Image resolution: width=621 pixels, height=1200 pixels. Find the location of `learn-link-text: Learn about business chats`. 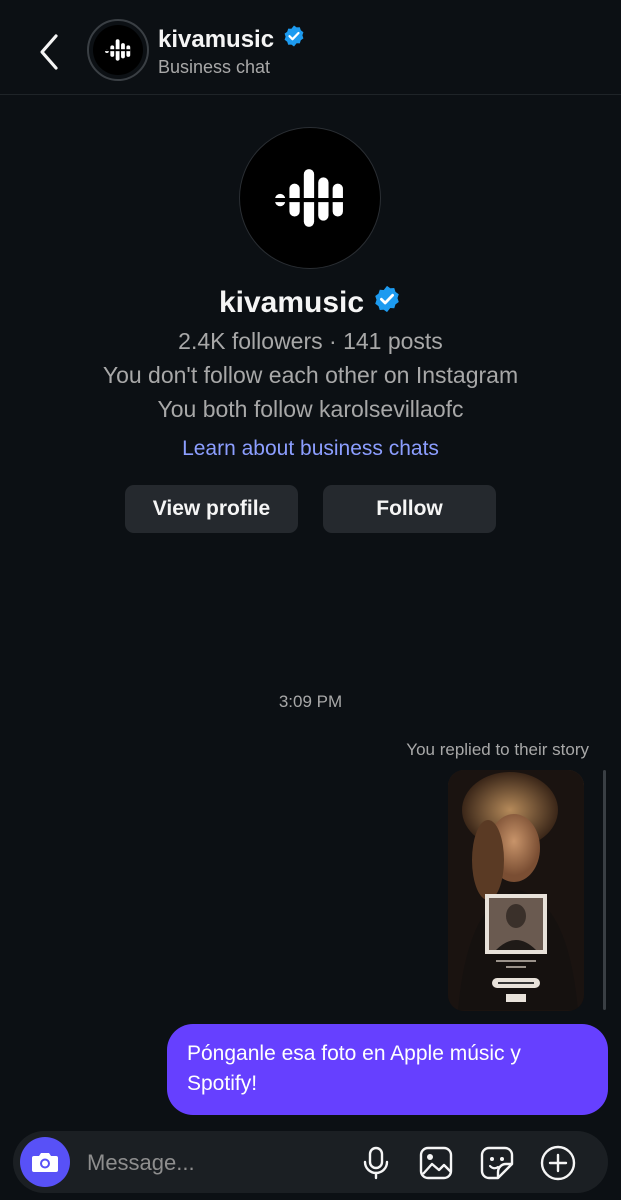

learn-link-text: Learn about business chats is located at coordinates (310, 448).